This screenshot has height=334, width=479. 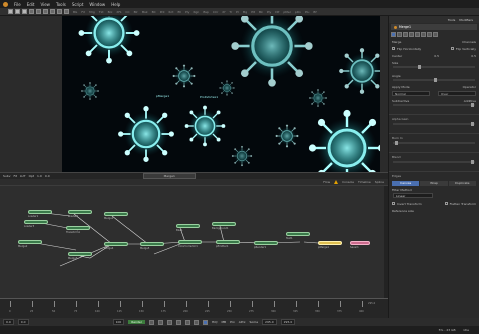 What do you see at coordinates (215, 12) in the screenshot?
I see `tool-ccr: CCr` at bounding box center [215, 12].